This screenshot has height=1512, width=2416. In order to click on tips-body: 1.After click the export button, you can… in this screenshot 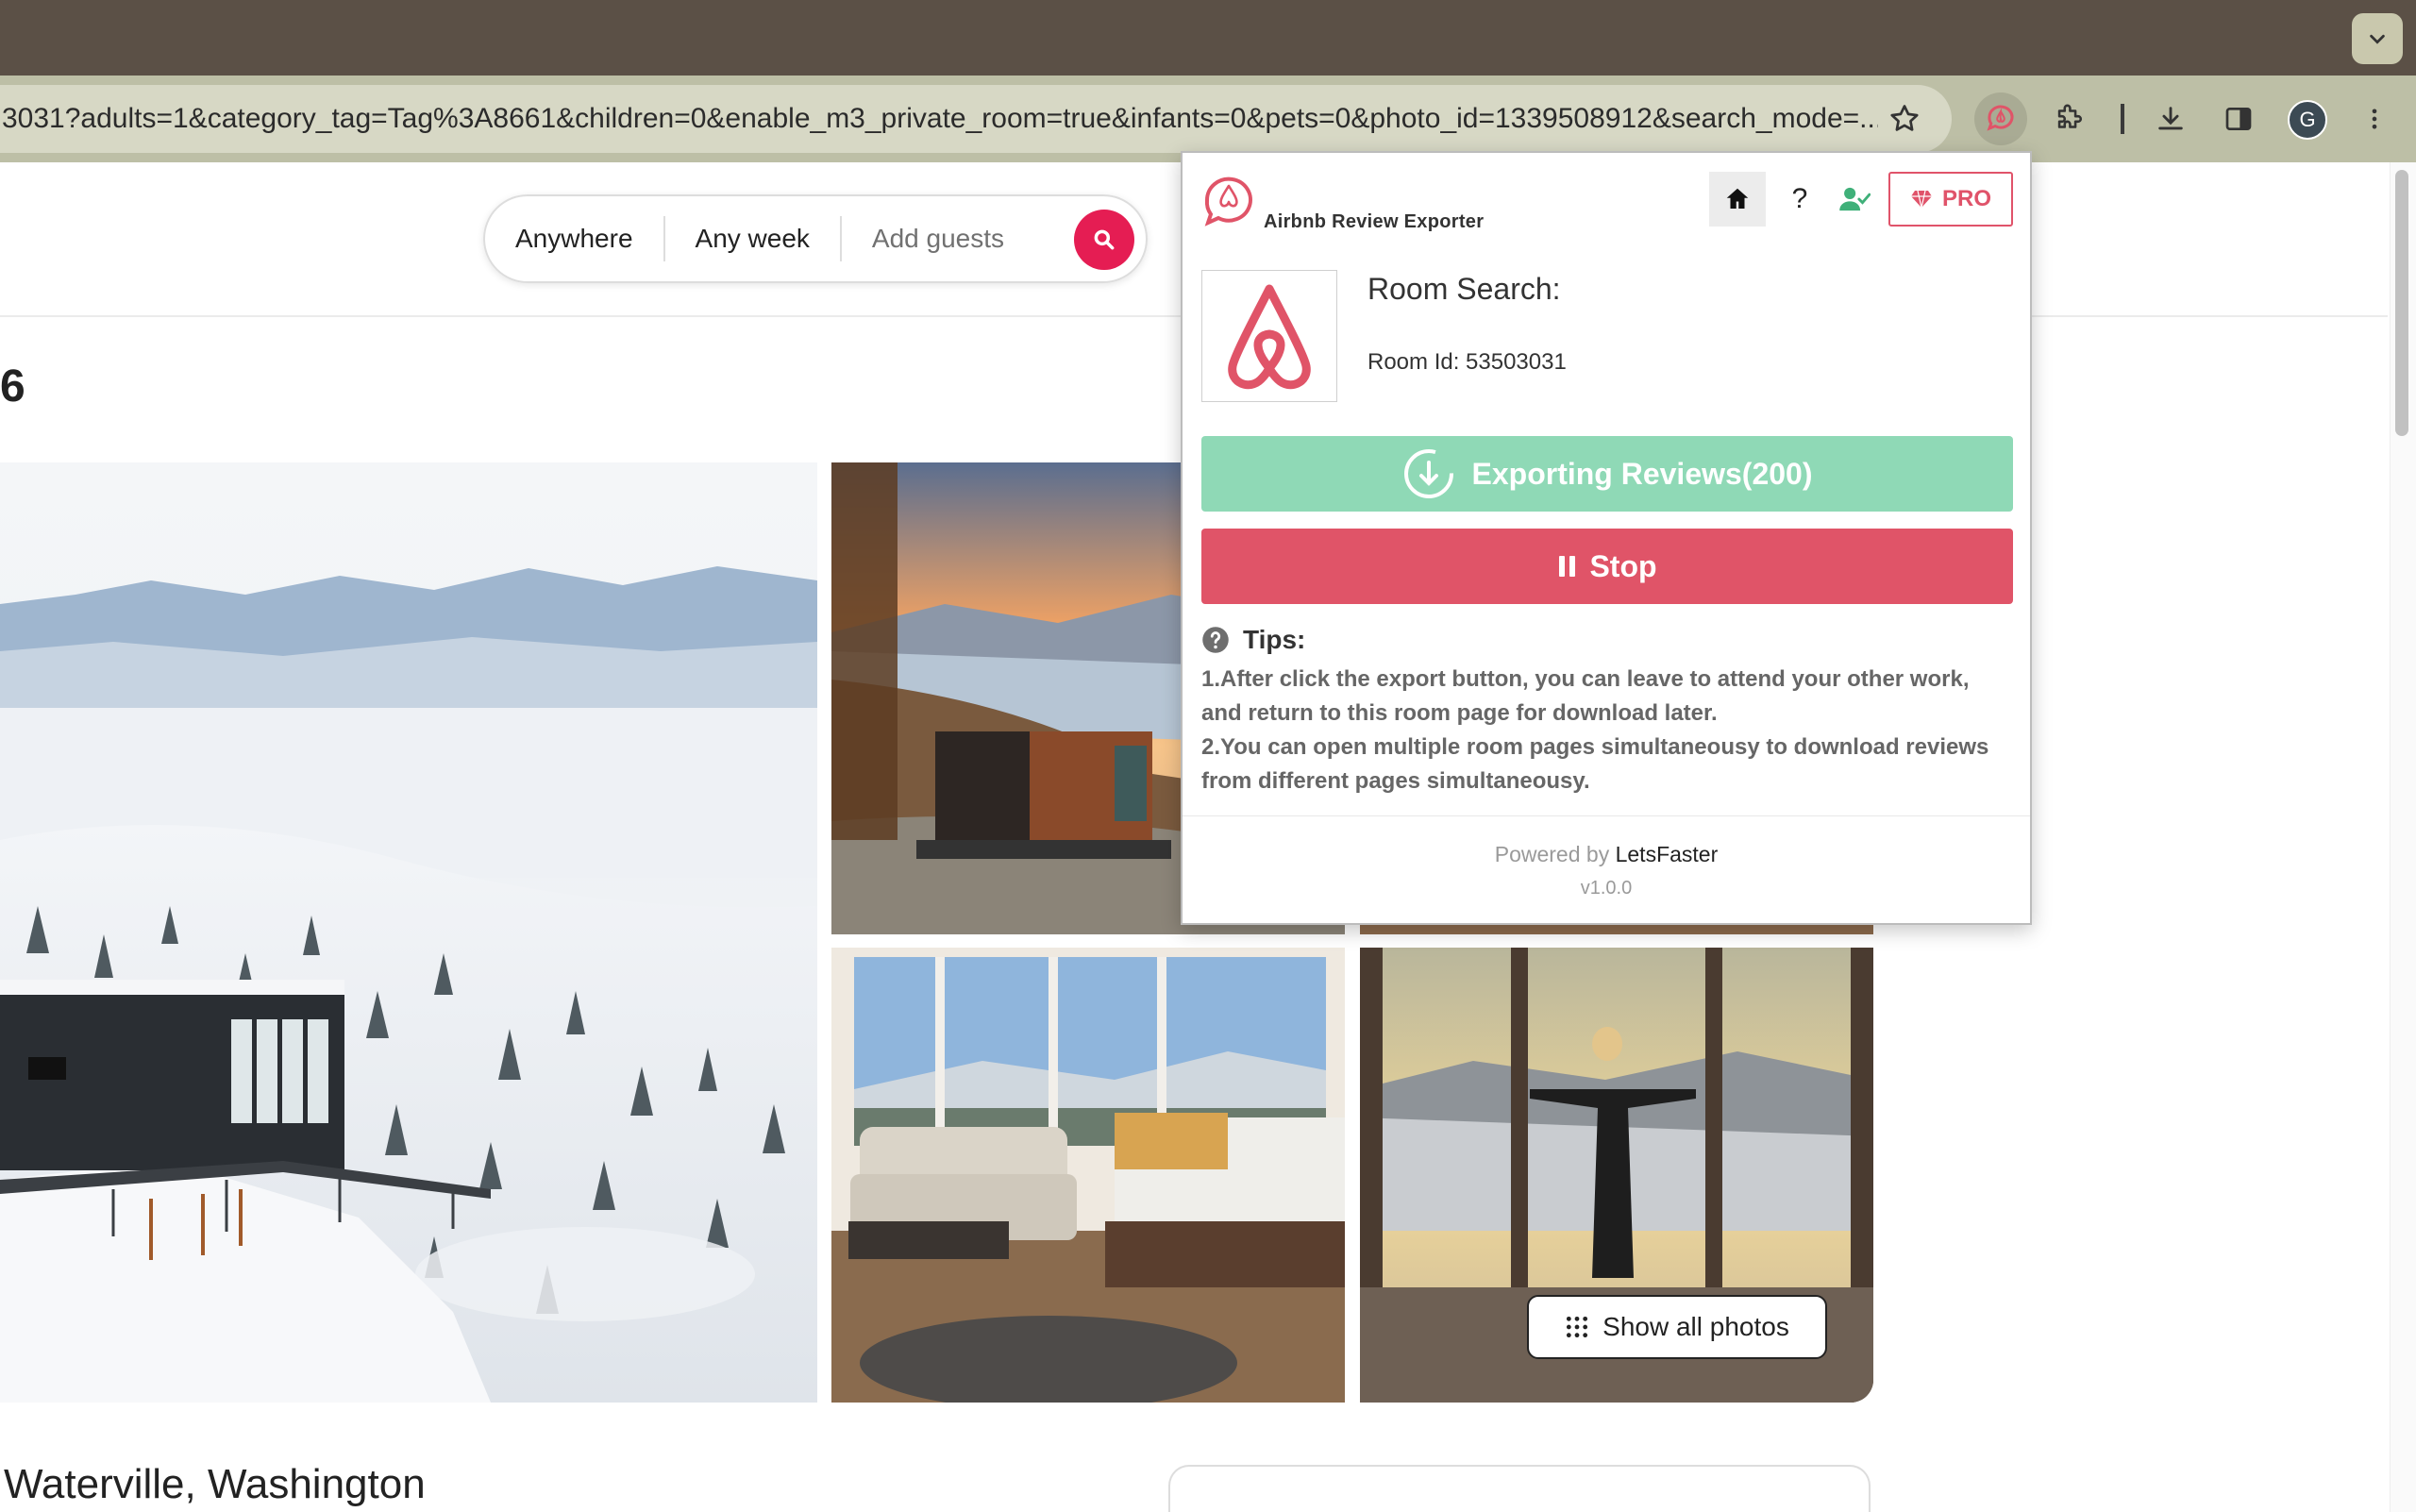, I will do `click(1608, 730)`.